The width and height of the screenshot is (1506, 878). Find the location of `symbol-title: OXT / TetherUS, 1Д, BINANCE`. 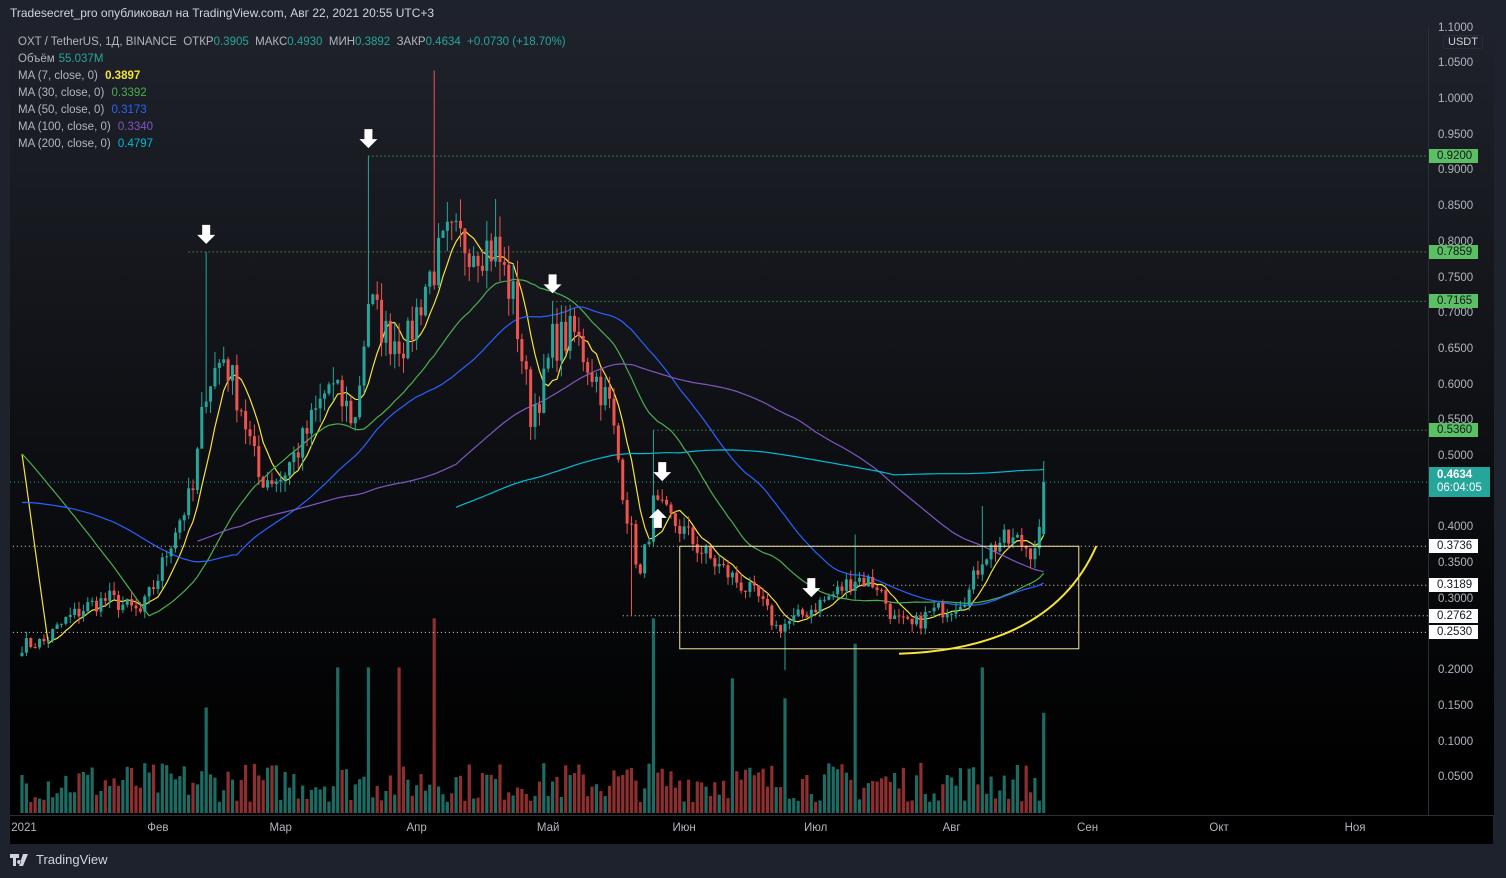

symbol-title: OXT / TetherUS, 1Д, BINANCE is located at coordinates (97, 42).